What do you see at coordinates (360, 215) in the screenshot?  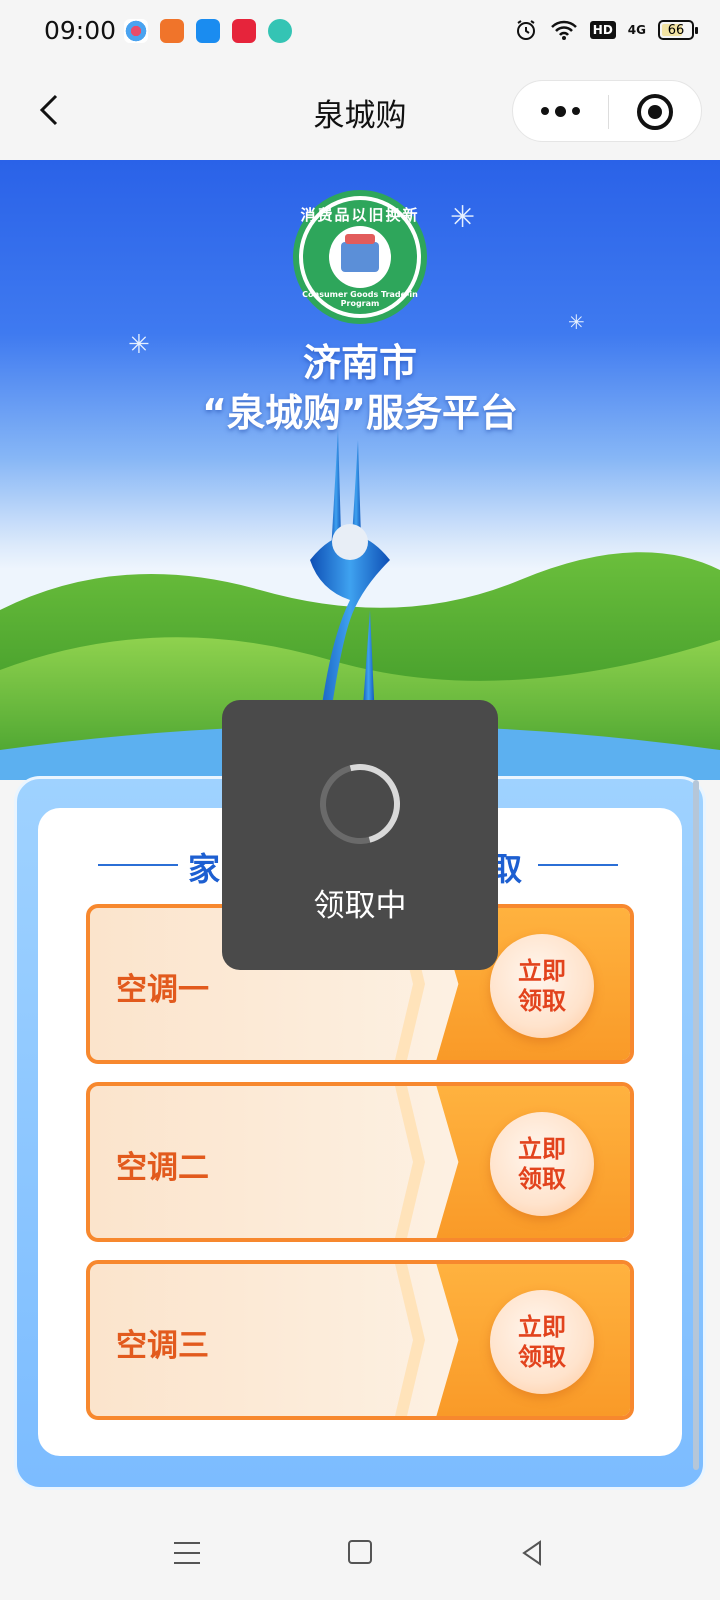 I see `logo-text-top: 消费品以旧换新` at bounding box center [360, 215].